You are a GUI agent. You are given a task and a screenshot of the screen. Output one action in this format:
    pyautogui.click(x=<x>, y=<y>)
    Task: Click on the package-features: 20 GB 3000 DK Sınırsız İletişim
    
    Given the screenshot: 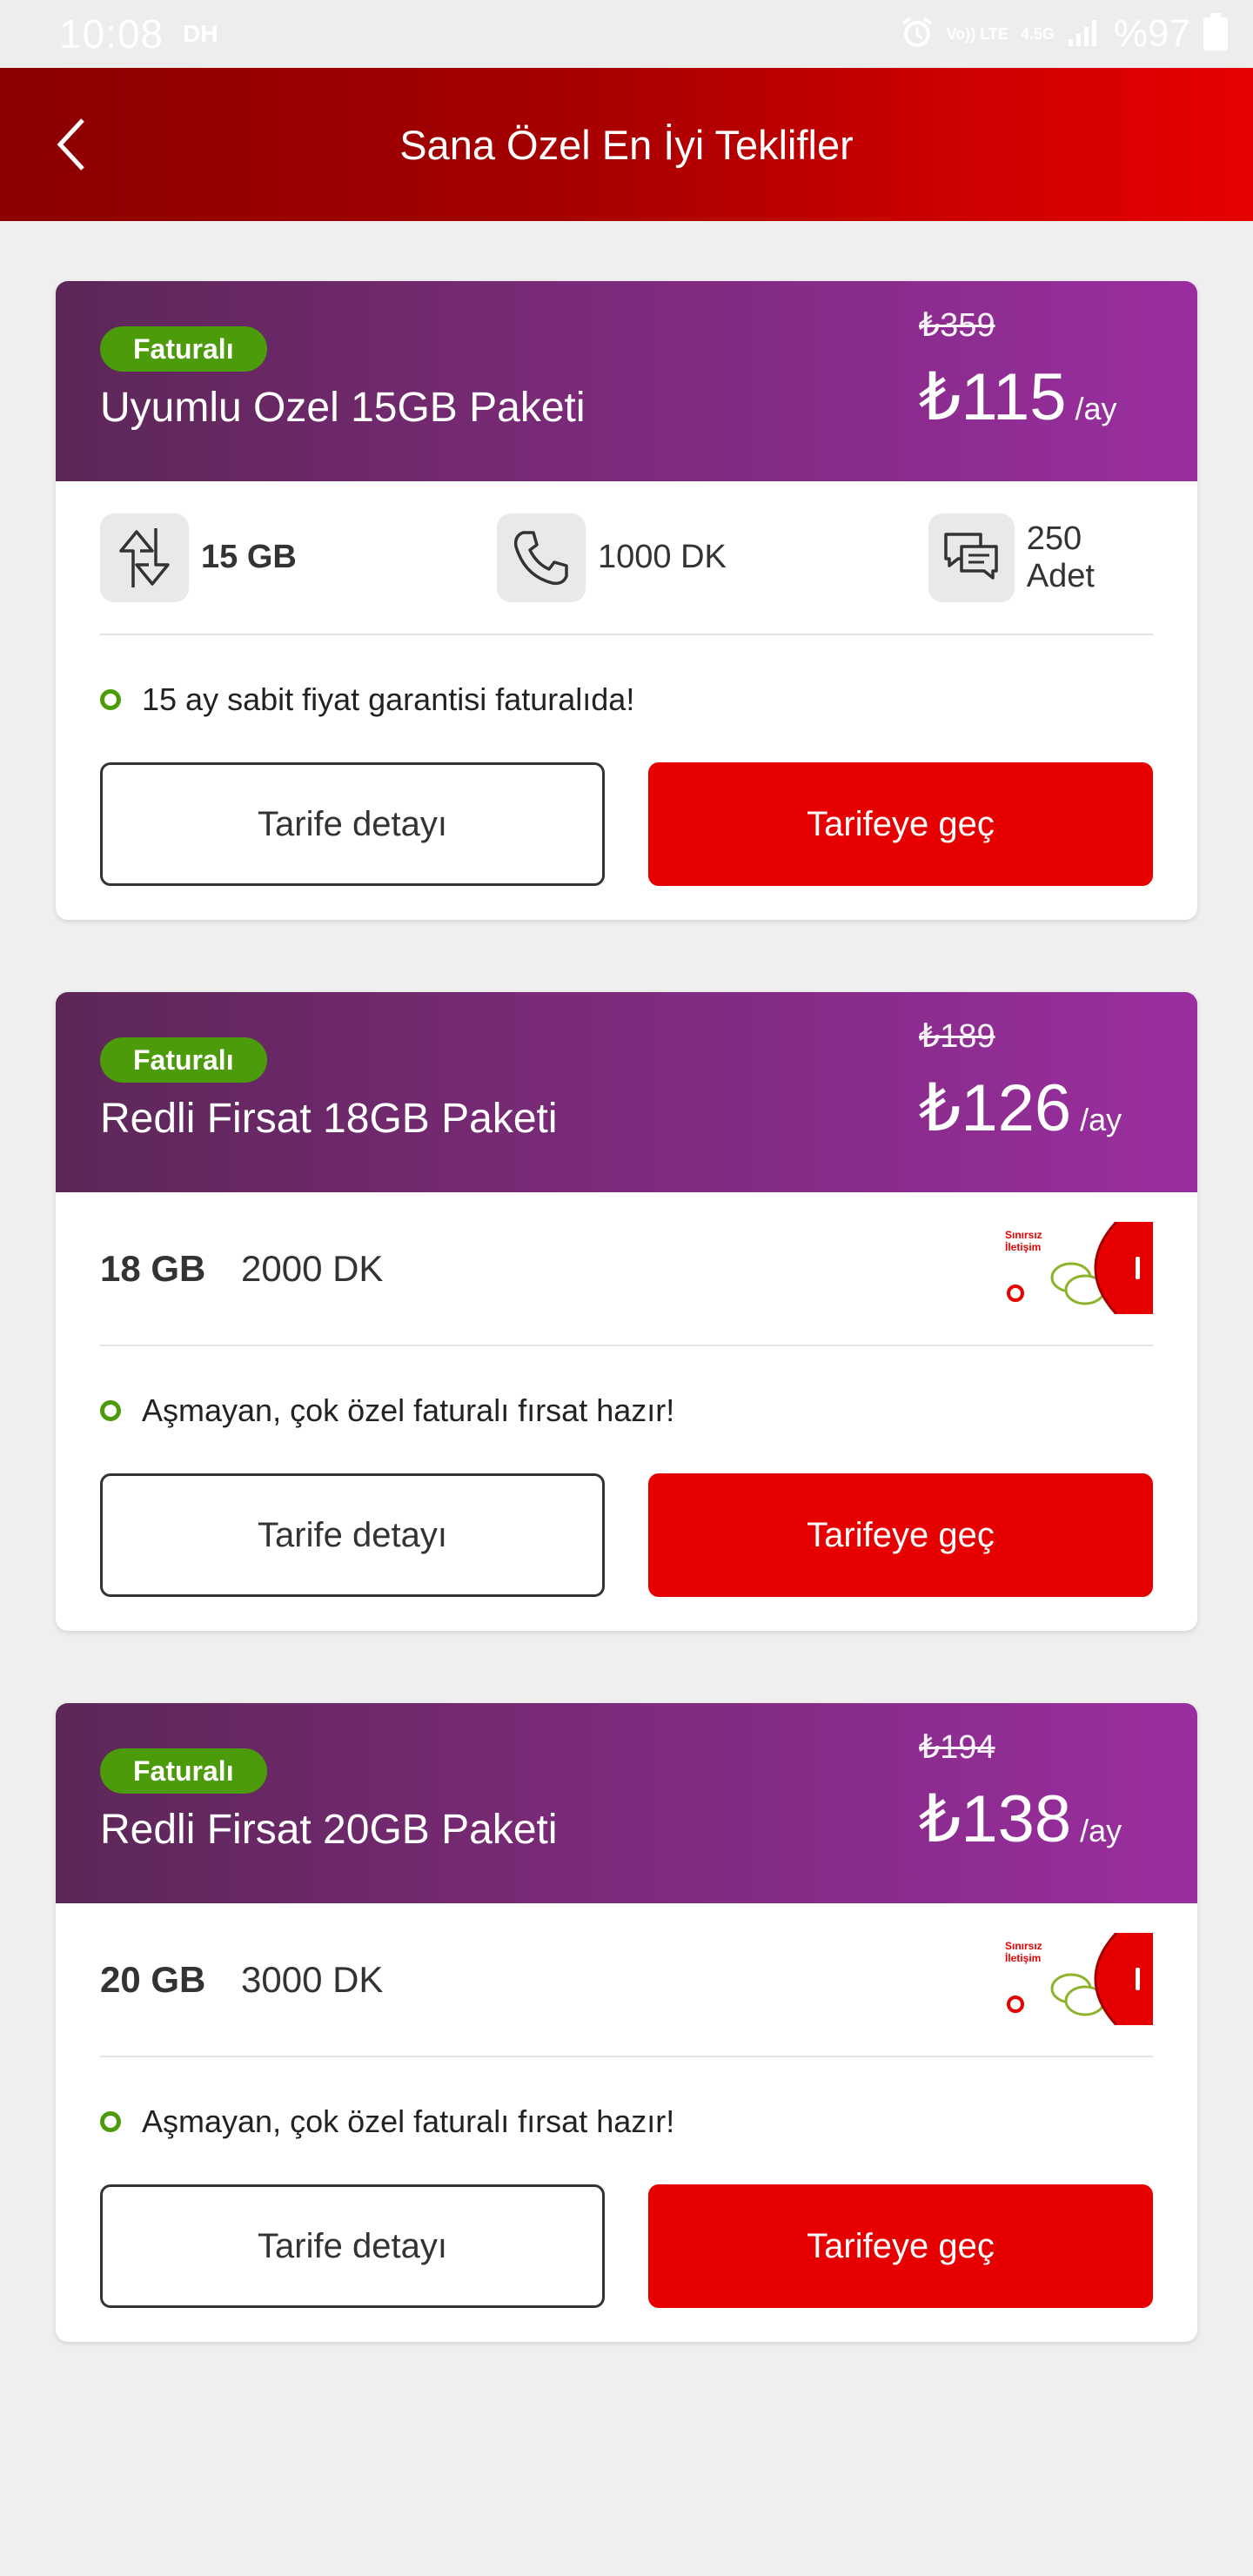 What is the action you would take?
    pyautogui.click(x=626, y=1980)
    